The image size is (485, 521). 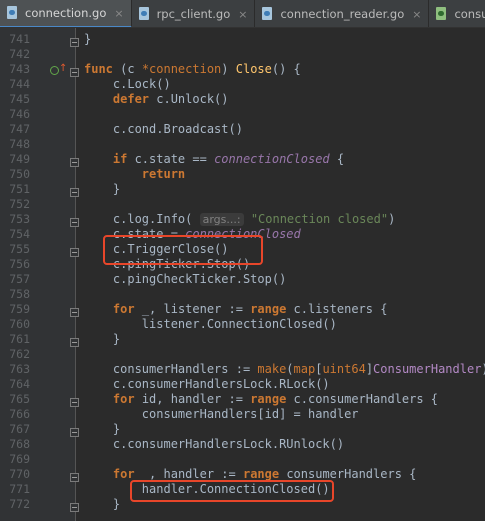 I want to click on line-number: 750, so click(x=19, y=174).